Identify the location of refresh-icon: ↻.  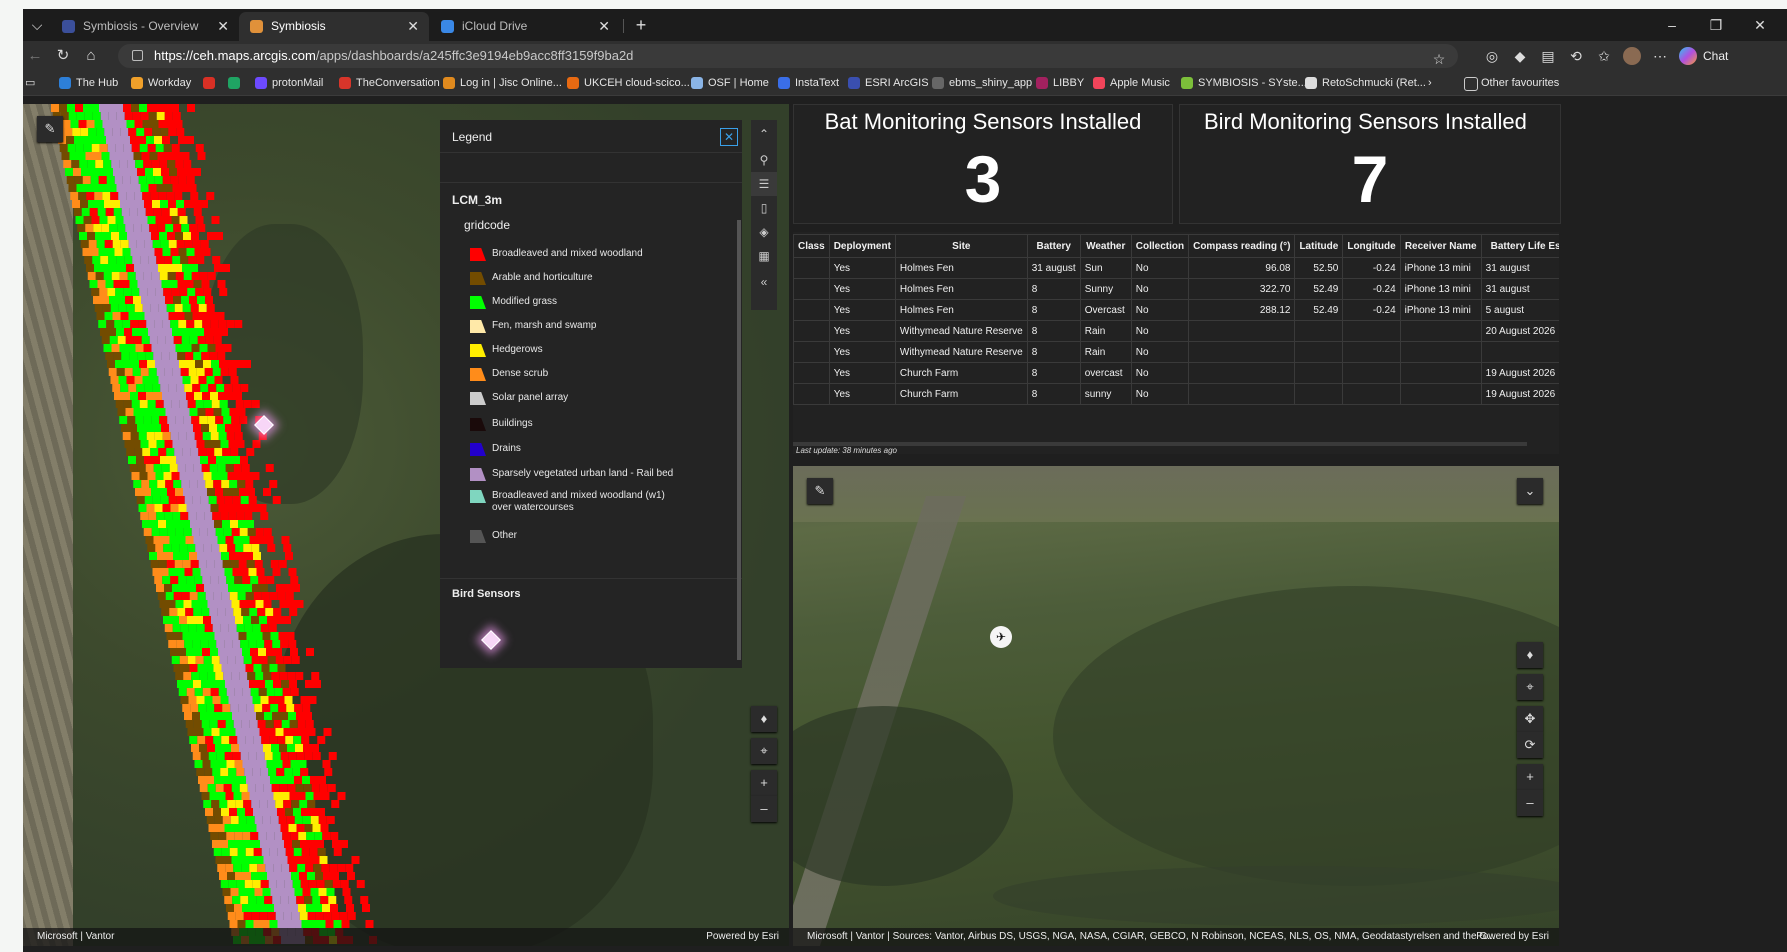
(63, 56).